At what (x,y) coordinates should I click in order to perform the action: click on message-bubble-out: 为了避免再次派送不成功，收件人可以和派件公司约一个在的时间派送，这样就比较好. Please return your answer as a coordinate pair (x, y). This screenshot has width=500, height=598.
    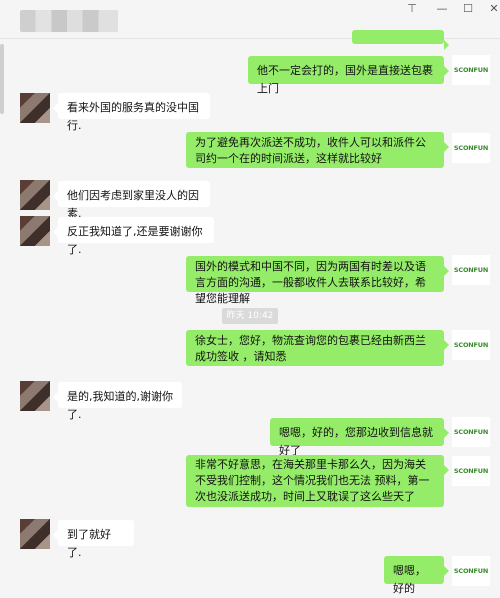
    Looking at the image, I should click on (317, 150).